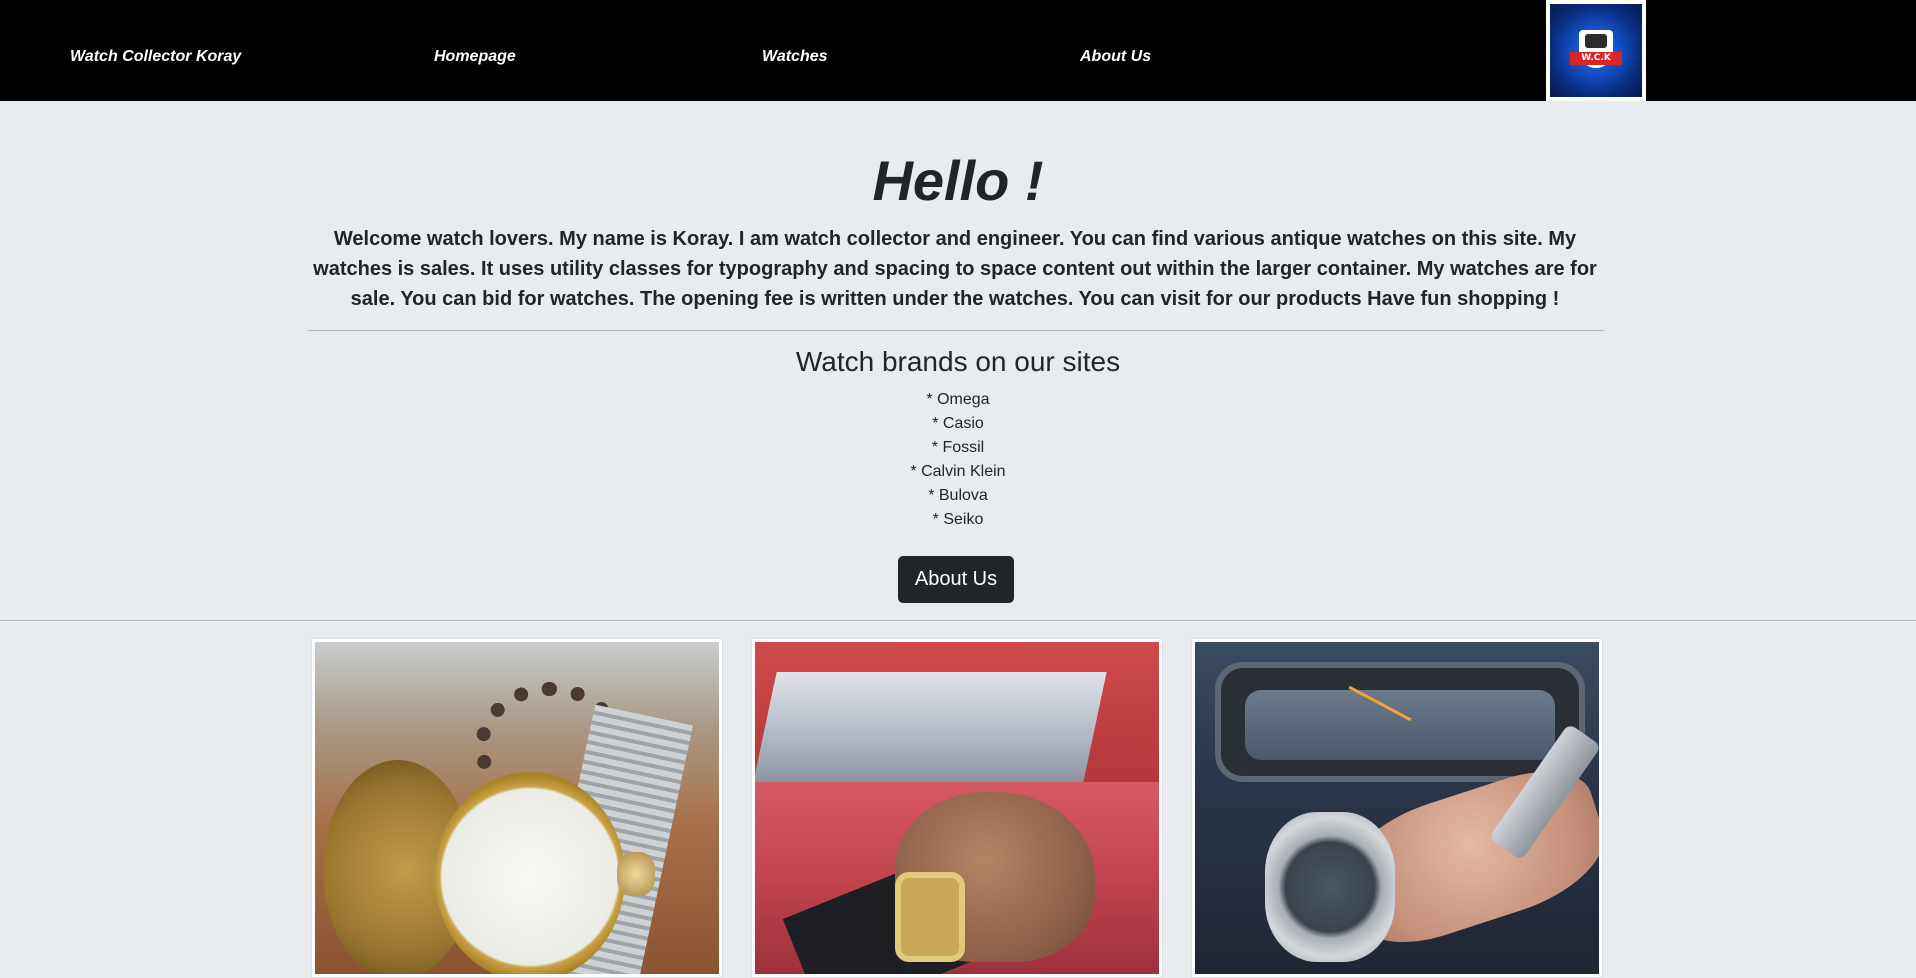  Describe the element at coordinates (155, 57) in the screenshot. I see `nav-brand-link: Watch Collector Koray` at that location.